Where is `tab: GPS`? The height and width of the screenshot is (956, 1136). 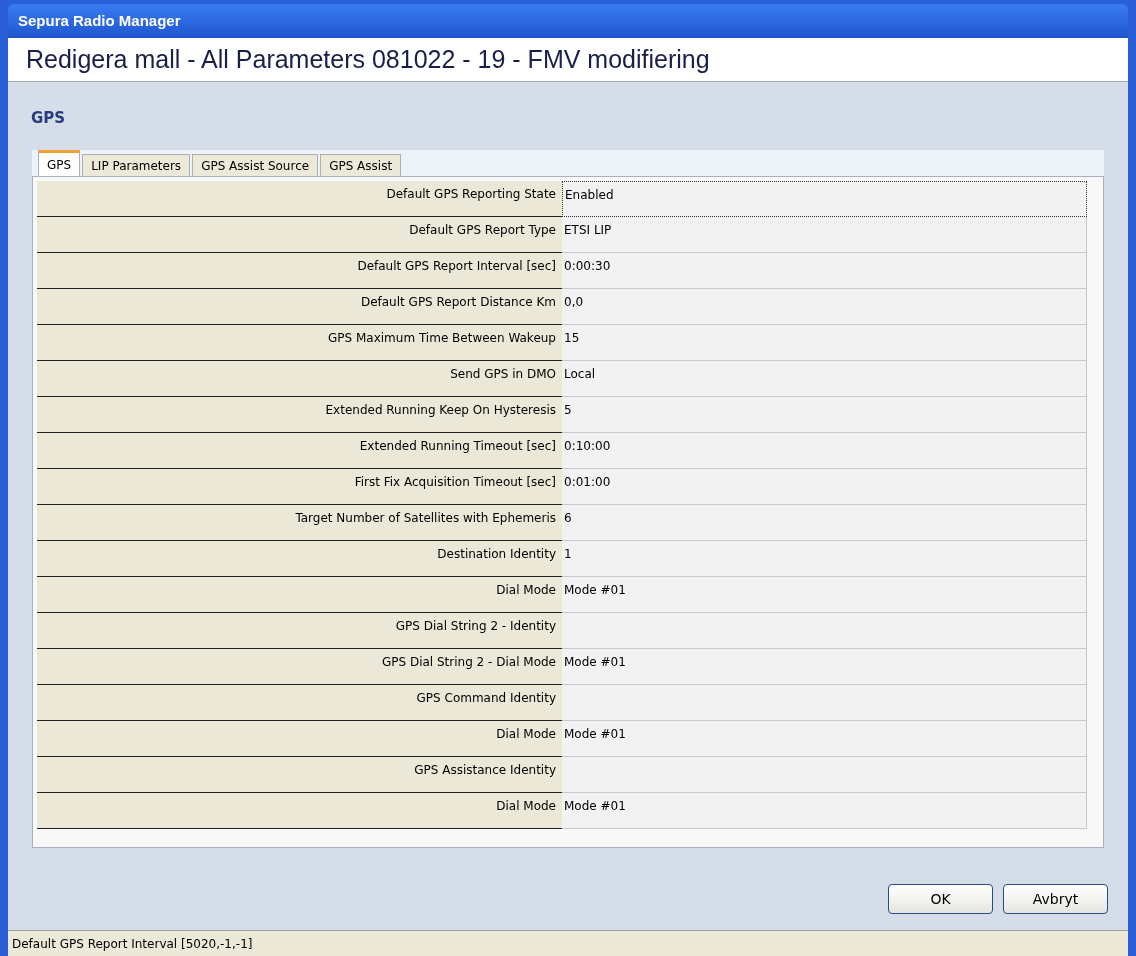 tab: GPS is located at coordinates (59, 163).